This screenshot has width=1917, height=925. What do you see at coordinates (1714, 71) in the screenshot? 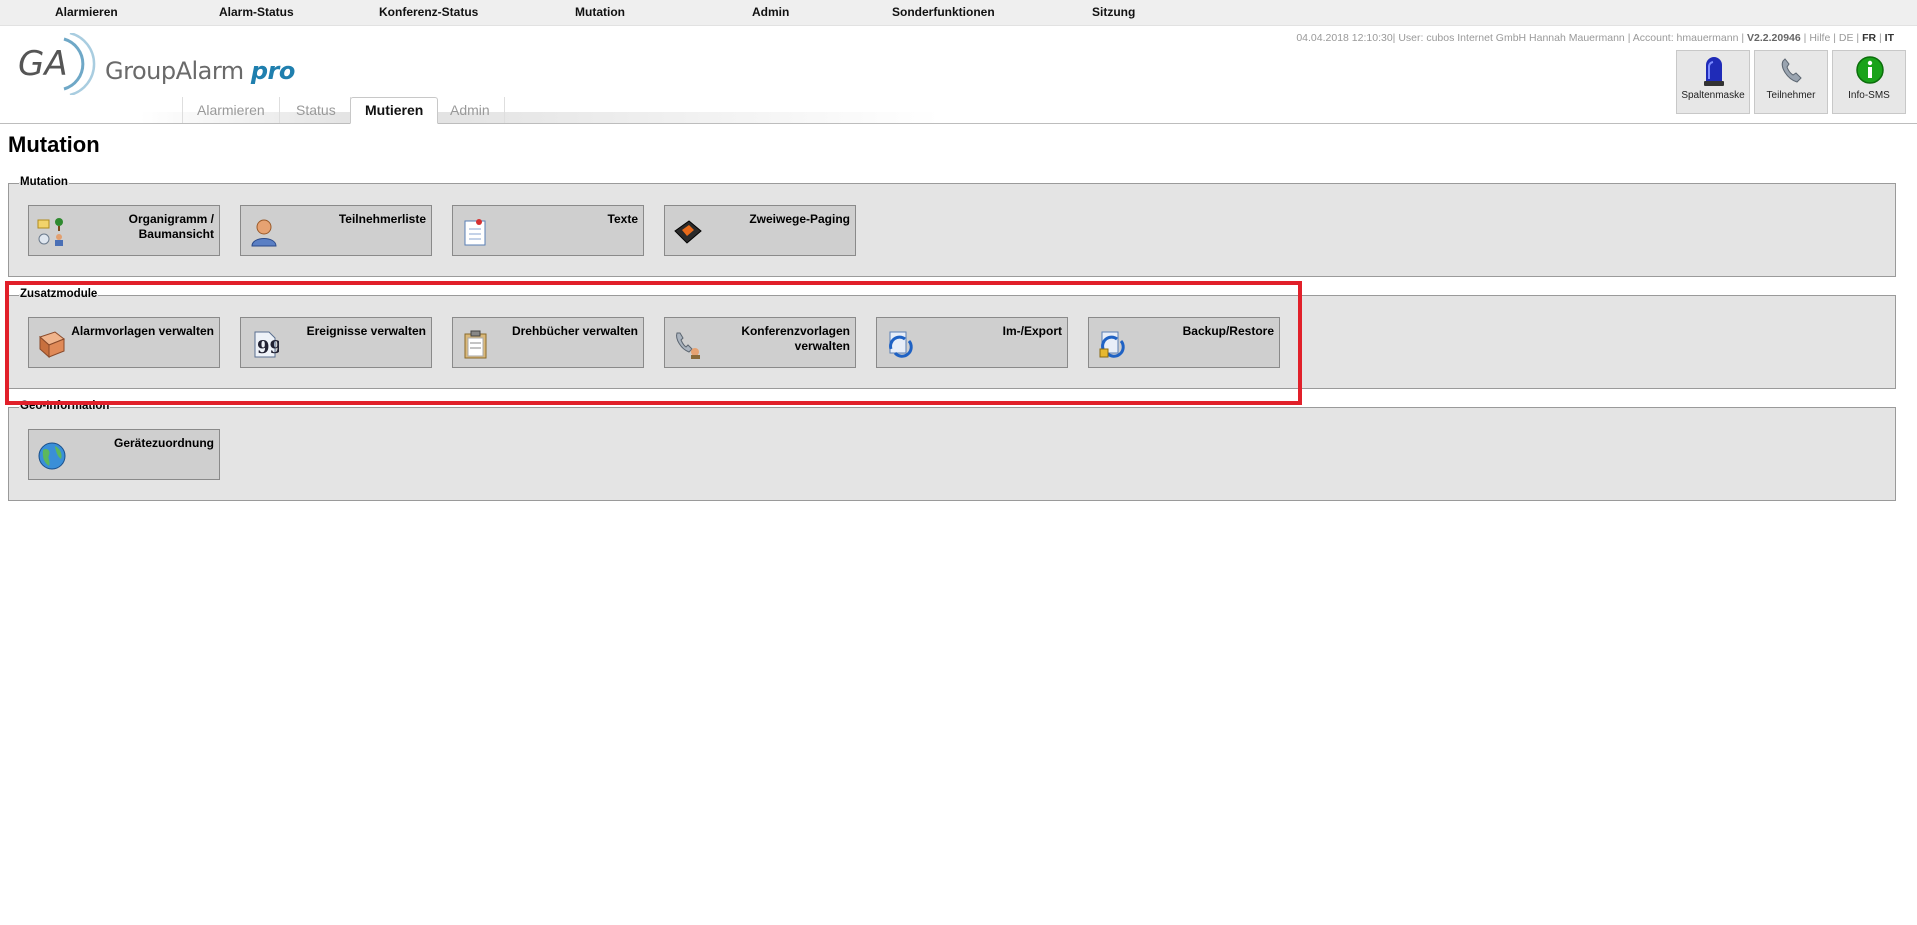
I see `blue-siren-icon` at bounding box center [1714, 71].